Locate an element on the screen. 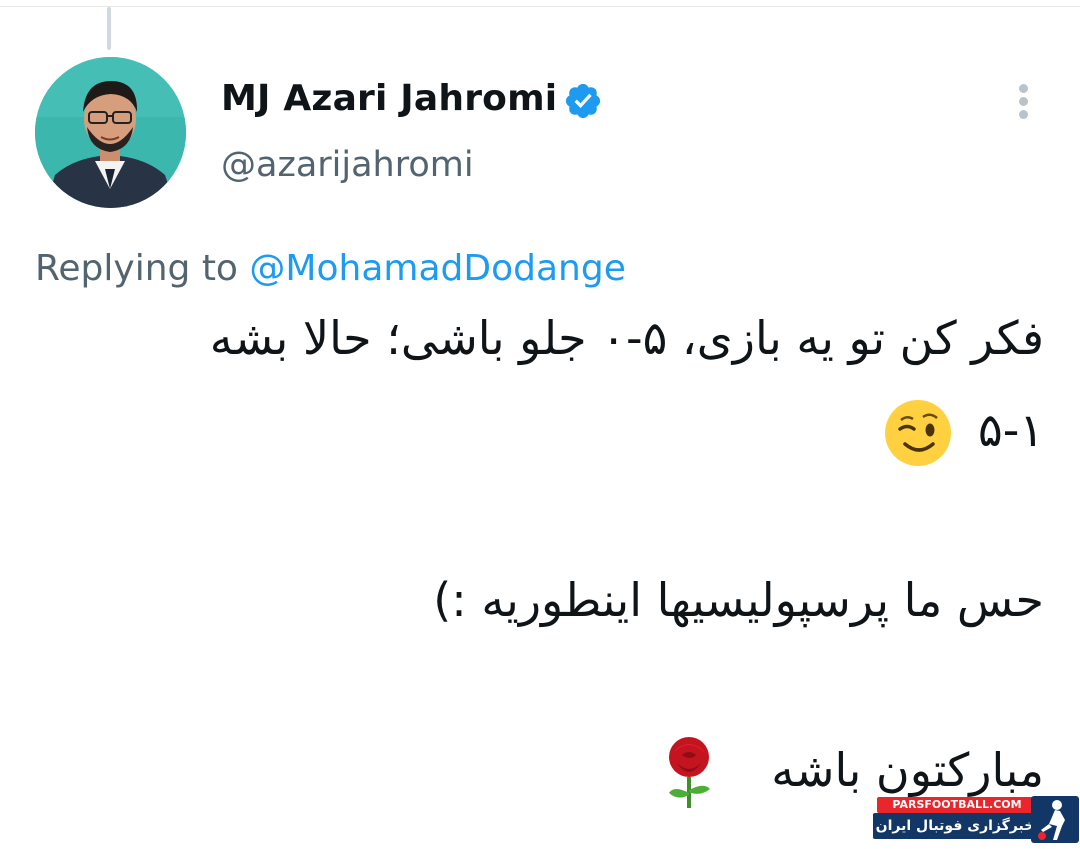 The image size is (1080, 849). avatar is located at coordinates (110, 132).